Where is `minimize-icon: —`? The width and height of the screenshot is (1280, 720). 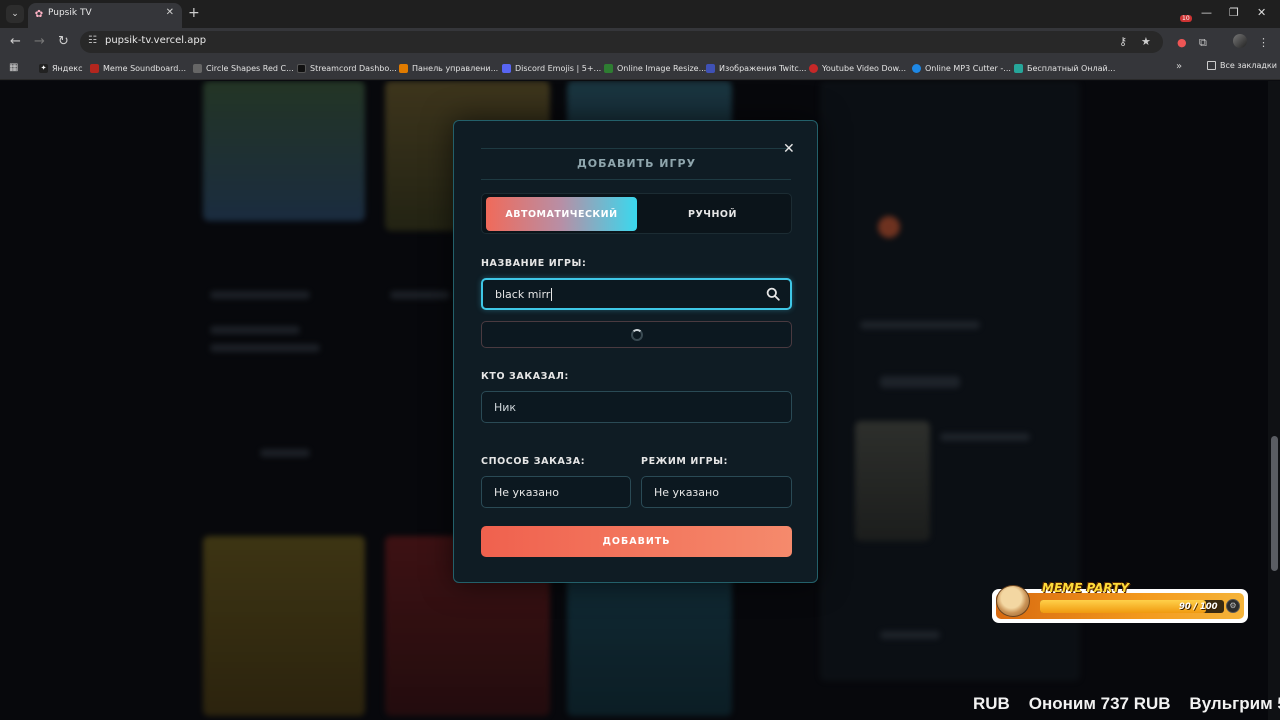 minimize-icon: — is located at coordinates (1206, 12).